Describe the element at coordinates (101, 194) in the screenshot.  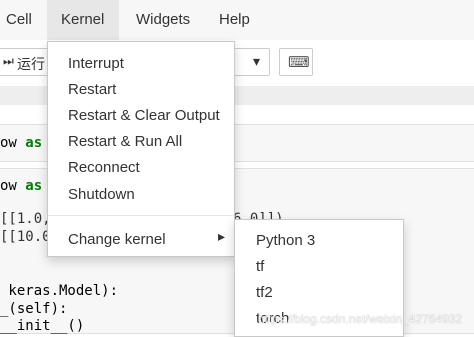
I see `menu-item-shutdown: Shutdown` at that location.